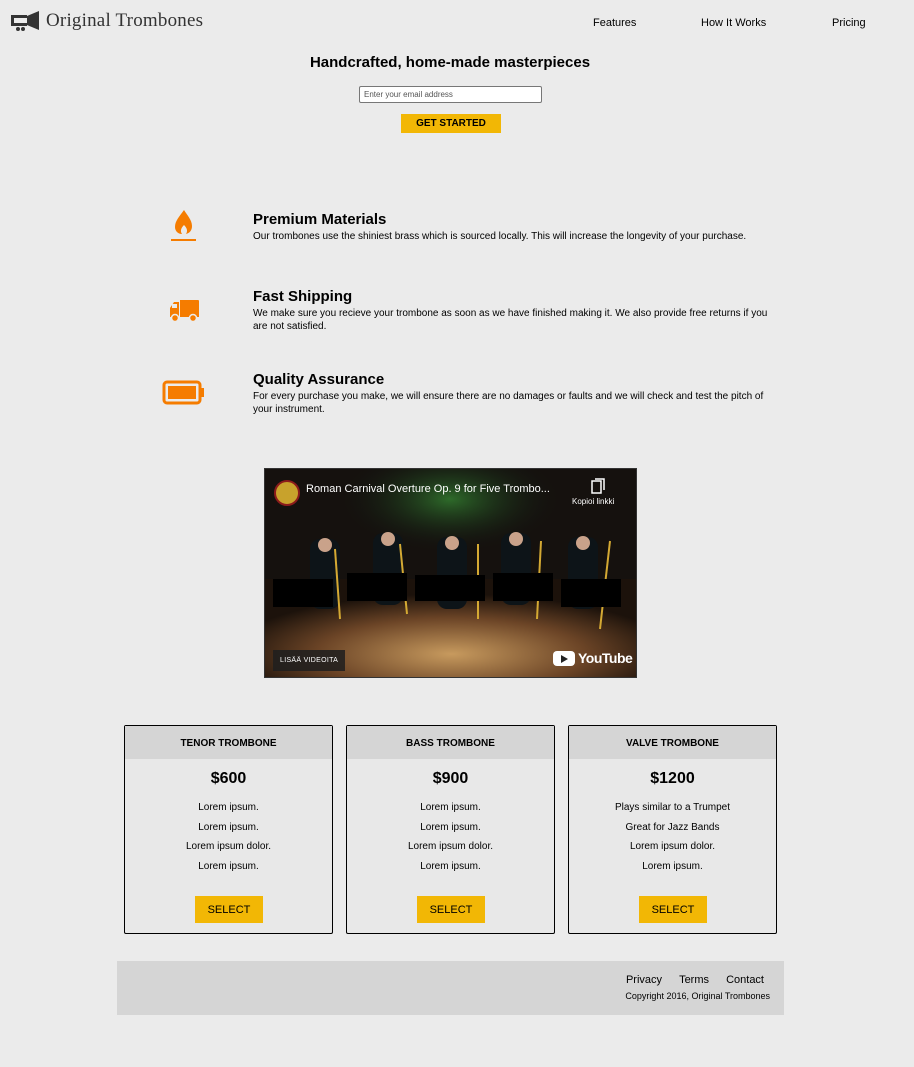 The height and width of the screenshot is (1067, 914). I want to click on select-tenor-button: SELECT, so click(229, 909).